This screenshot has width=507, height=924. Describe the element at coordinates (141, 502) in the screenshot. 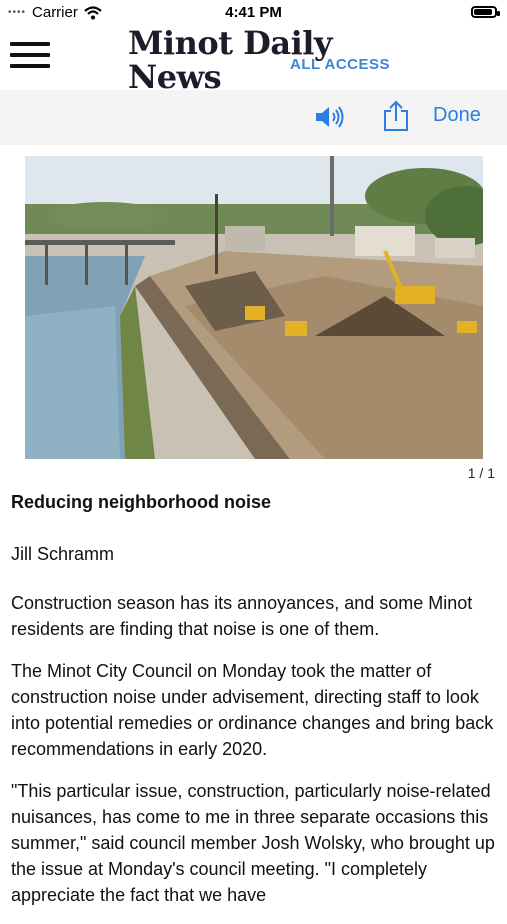

I see `article-headline: Reducing neighborhood noise` at that location.